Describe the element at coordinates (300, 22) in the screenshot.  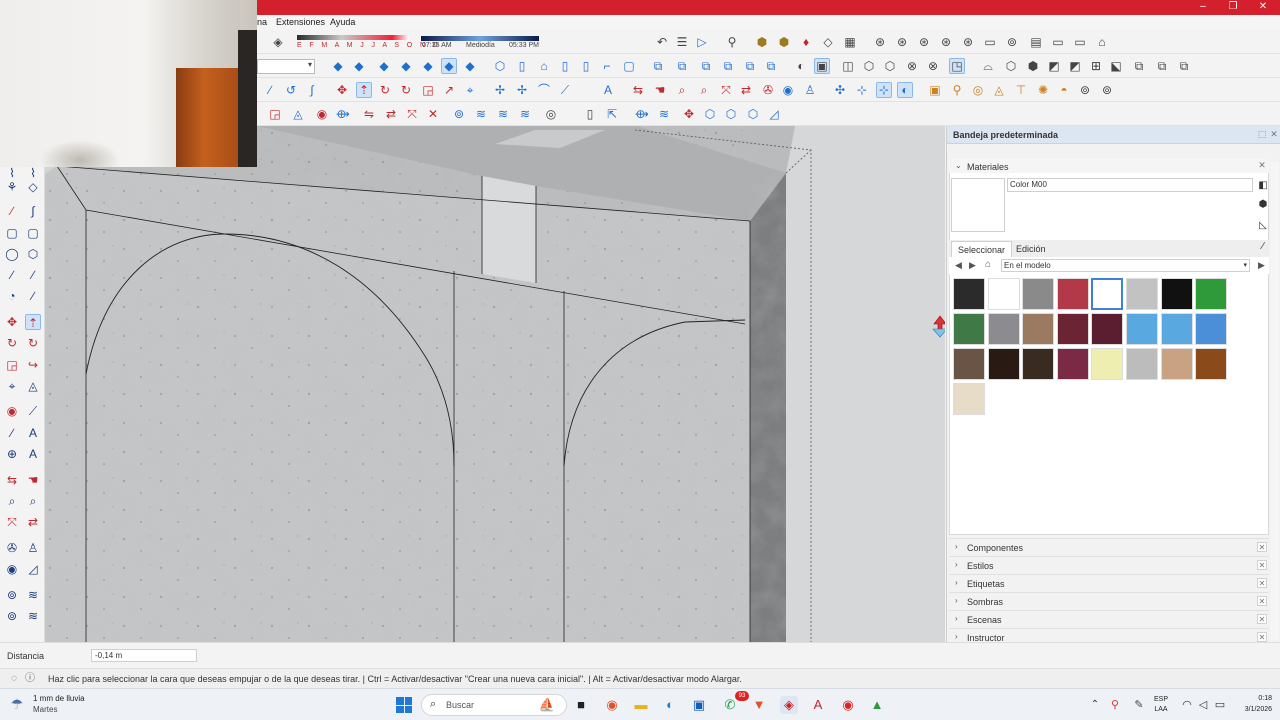
I see `menu-item-extensions: Extensiones` at that location.